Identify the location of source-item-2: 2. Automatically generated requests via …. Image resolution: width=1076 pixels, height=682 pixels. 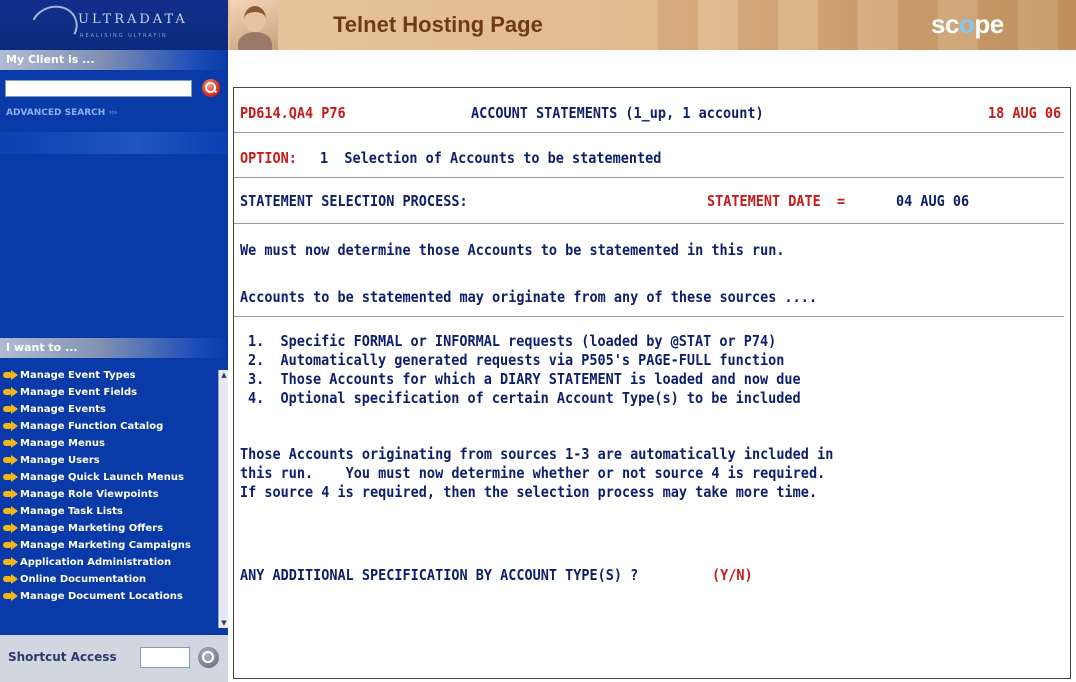
(516, 360).